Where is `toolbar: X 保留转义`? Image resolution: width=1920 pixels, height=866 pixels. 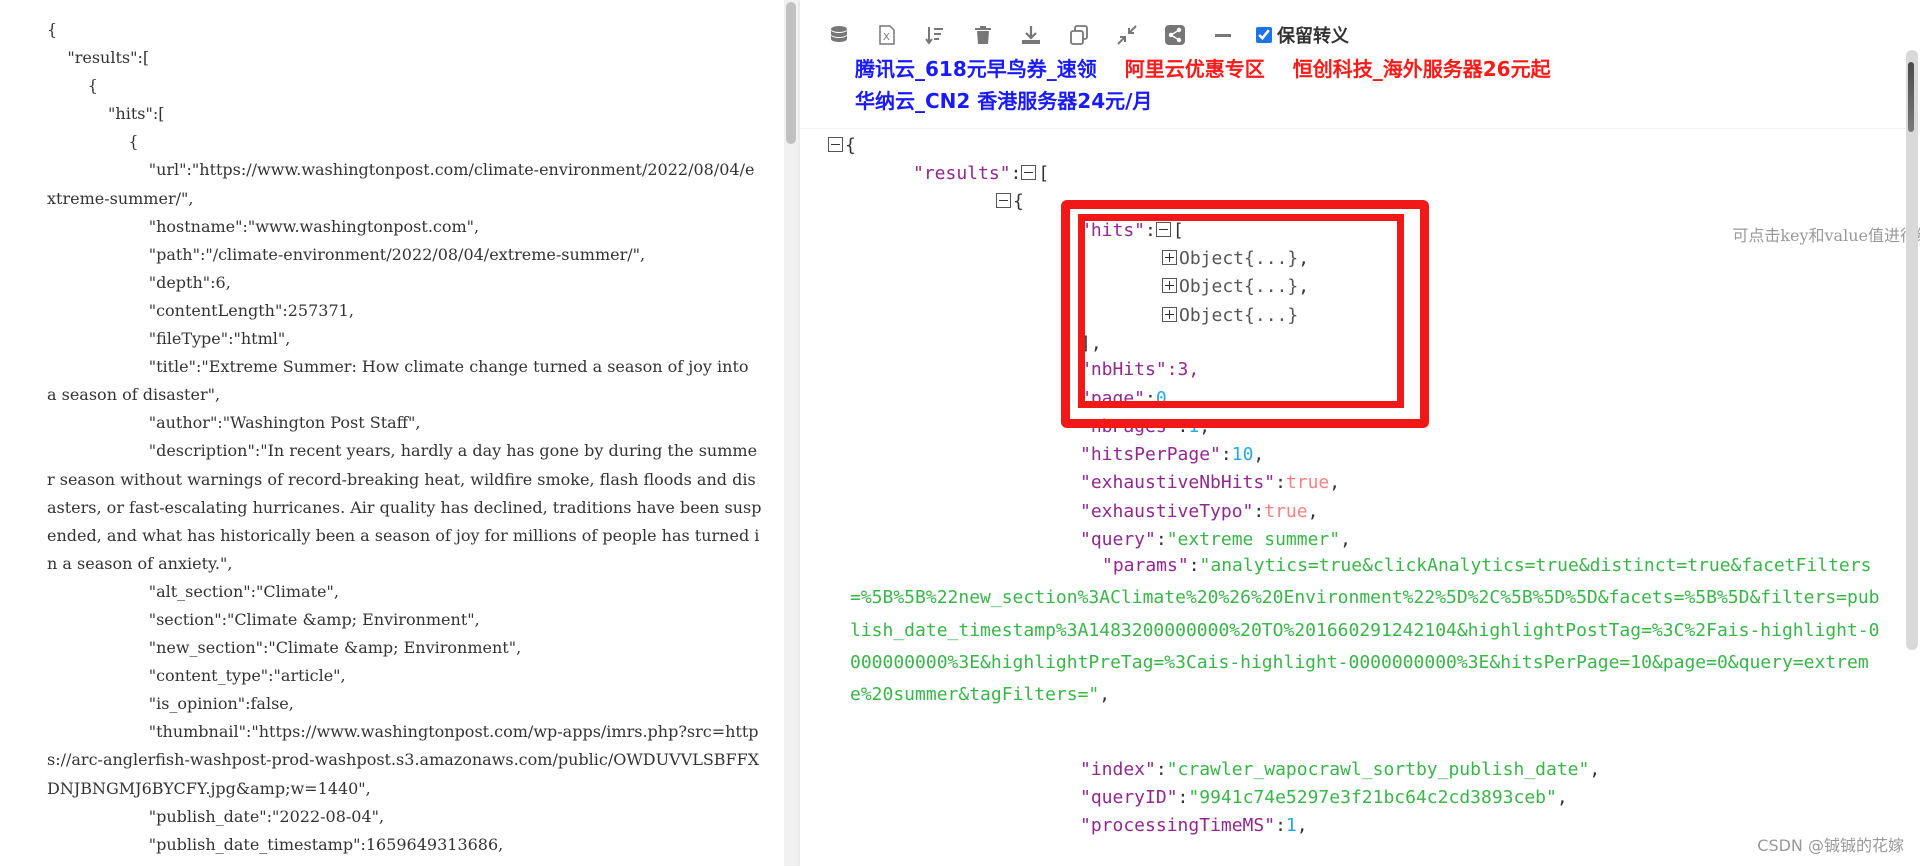 toolbar: X 保留转义 is located at coordinates (1086, 35).